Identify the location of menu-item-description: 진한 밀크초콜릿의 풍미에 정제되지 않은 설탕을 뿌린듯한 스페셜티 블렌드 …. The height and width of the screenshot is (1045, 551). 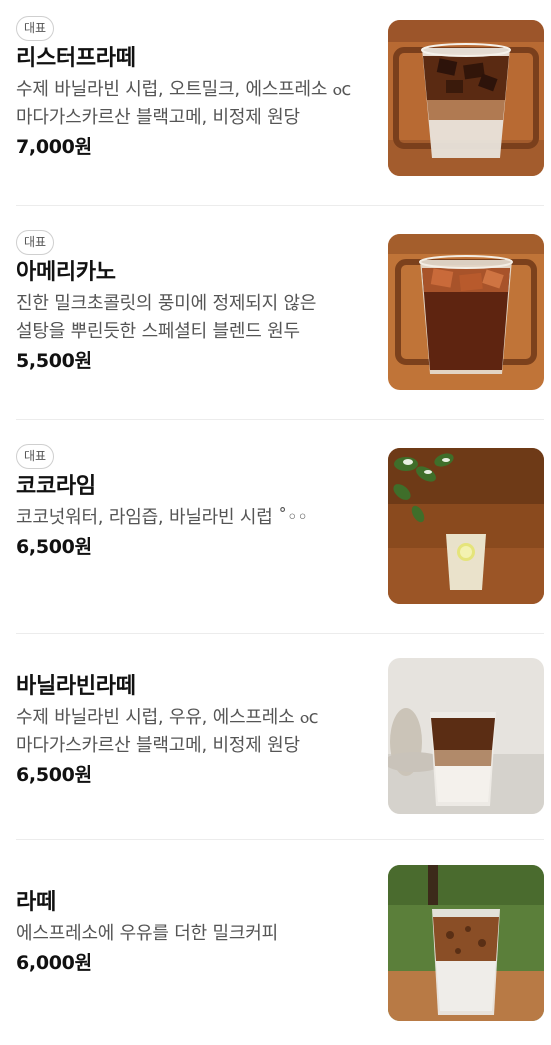
(166, 317).